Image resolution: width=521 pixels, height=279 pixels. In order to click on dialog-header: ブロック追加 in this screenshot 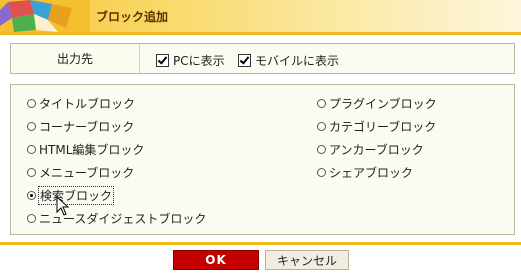, I will do `click(260, 16)`.